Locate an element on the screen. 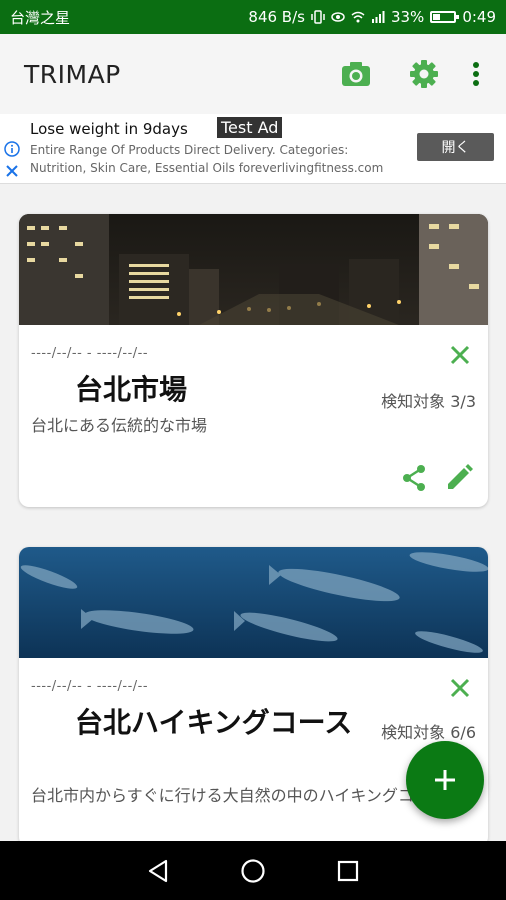  clock: 0:49 is located at coordinates (479, 17).